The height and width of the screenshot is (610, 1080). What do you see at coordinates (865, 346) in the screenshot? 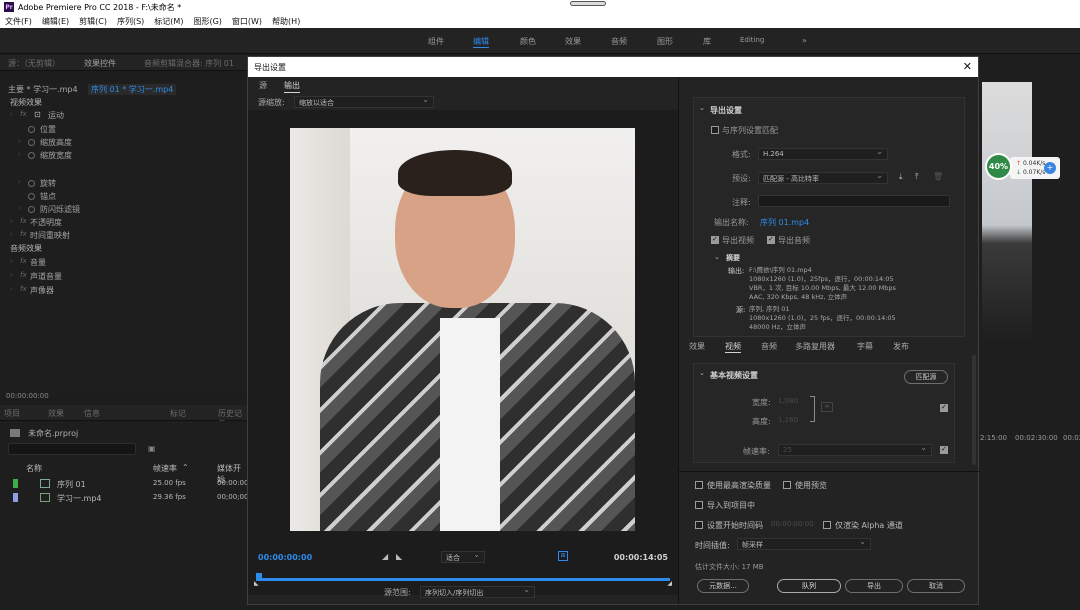
I see `tab-captions: 字幕` at bounding box center [865, 346].